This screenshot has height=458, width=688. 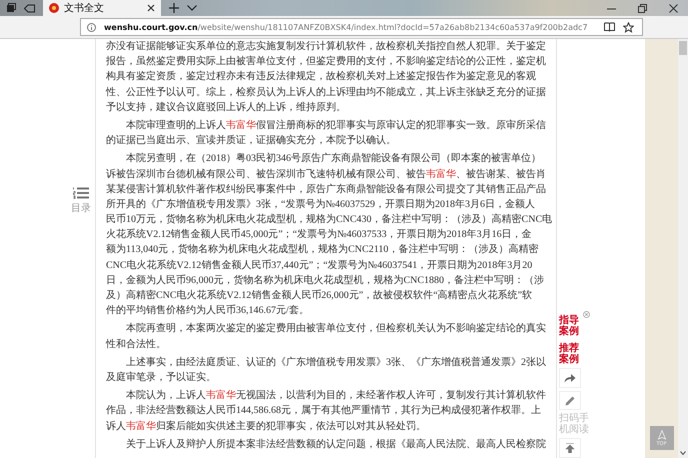 I want to click on text-line: 予以支持，建议合议庭驳回上诉人的上诉，维持原判。, so click(x=226, y=107).